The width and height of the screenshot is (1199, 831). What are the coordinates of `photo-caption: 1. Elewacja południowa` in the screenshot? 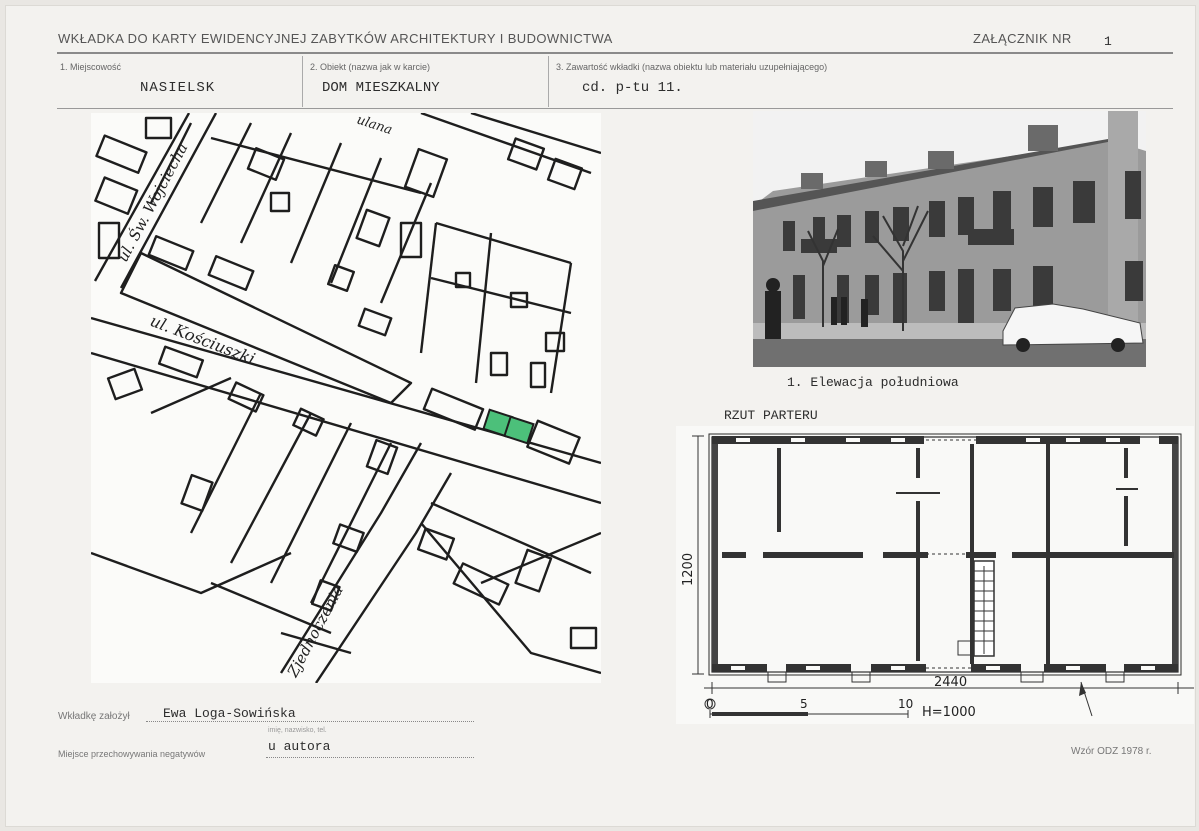 It's located at (873, 382).